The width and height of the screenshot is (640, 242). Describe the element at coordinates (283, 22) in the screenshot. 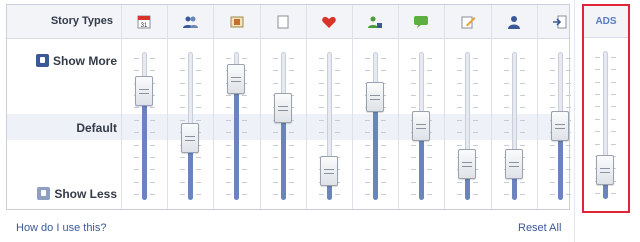

I see `note-icon` at that location.